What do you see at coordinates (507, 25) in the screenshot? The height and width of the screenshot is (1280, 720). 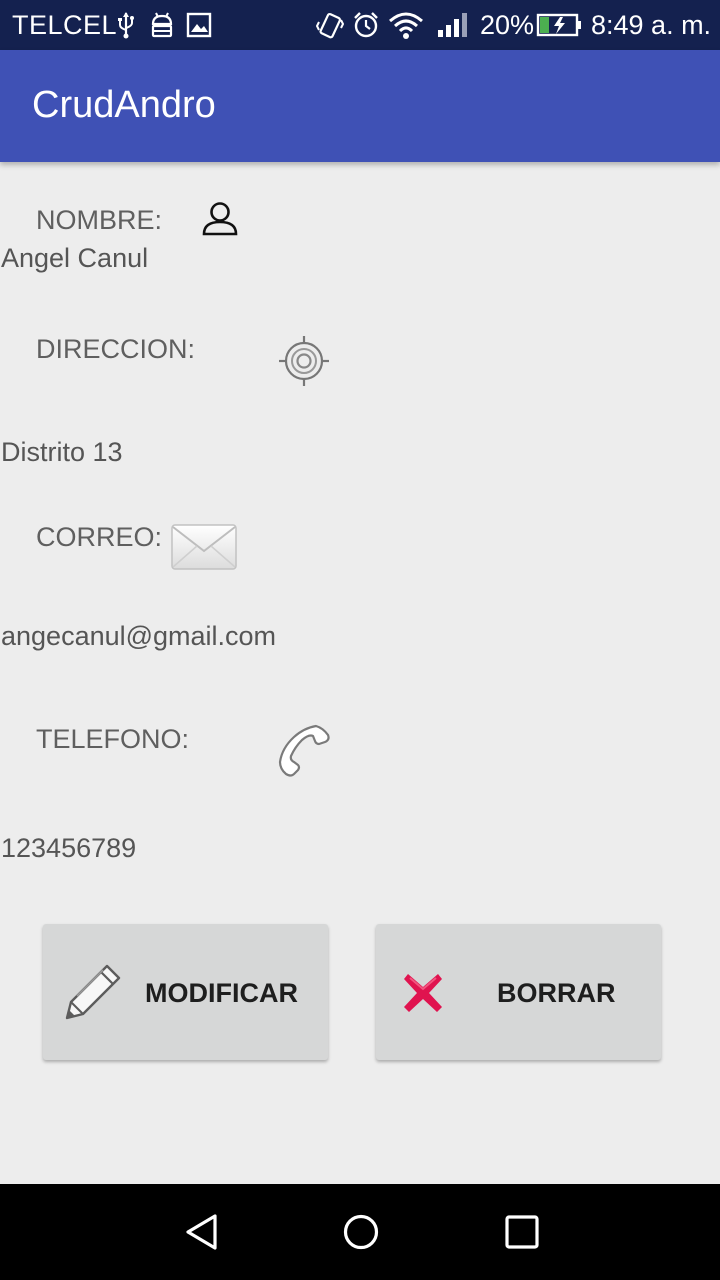 I see `battery-percent: 20%` at bounding box center [507, 25].